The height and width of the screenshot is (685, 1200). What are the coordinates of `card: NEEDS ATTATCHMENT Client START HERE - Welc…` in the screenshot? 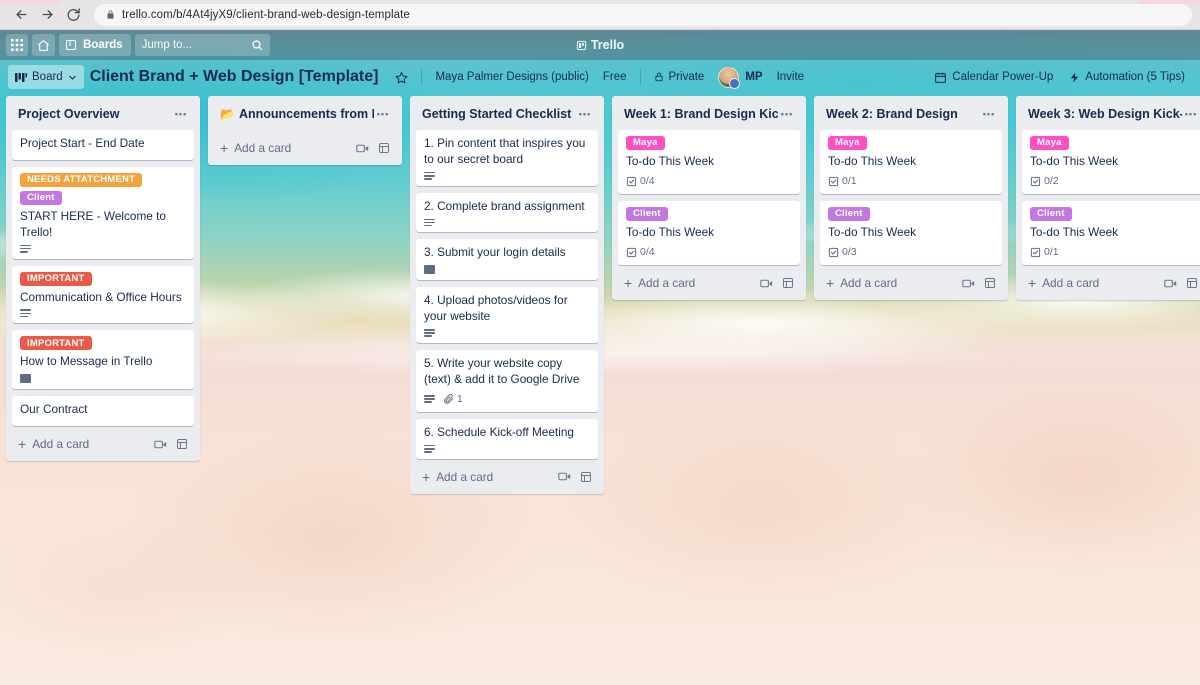 It's located at (103, 212).